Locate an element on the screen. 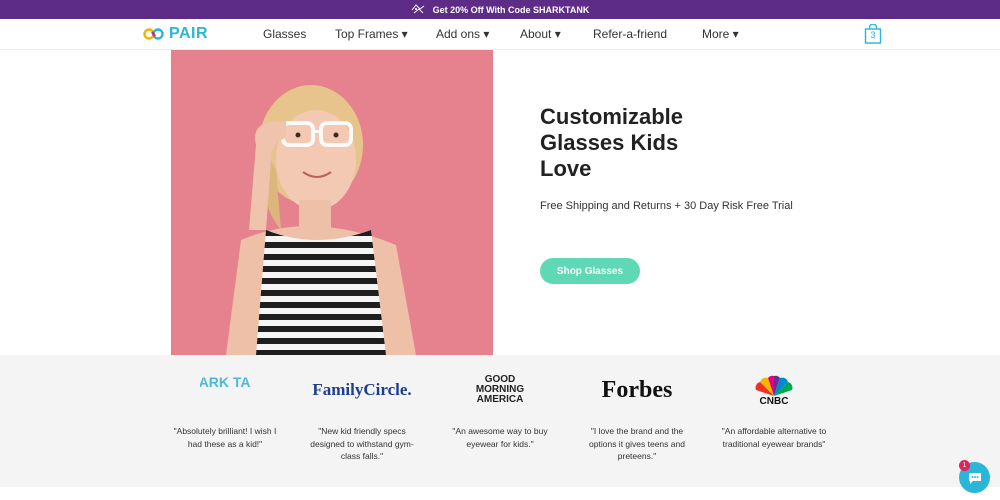 The height and width of the screenshot is (500, 1000). forbes-logo: Forbes is located at coordinates (637, 389).